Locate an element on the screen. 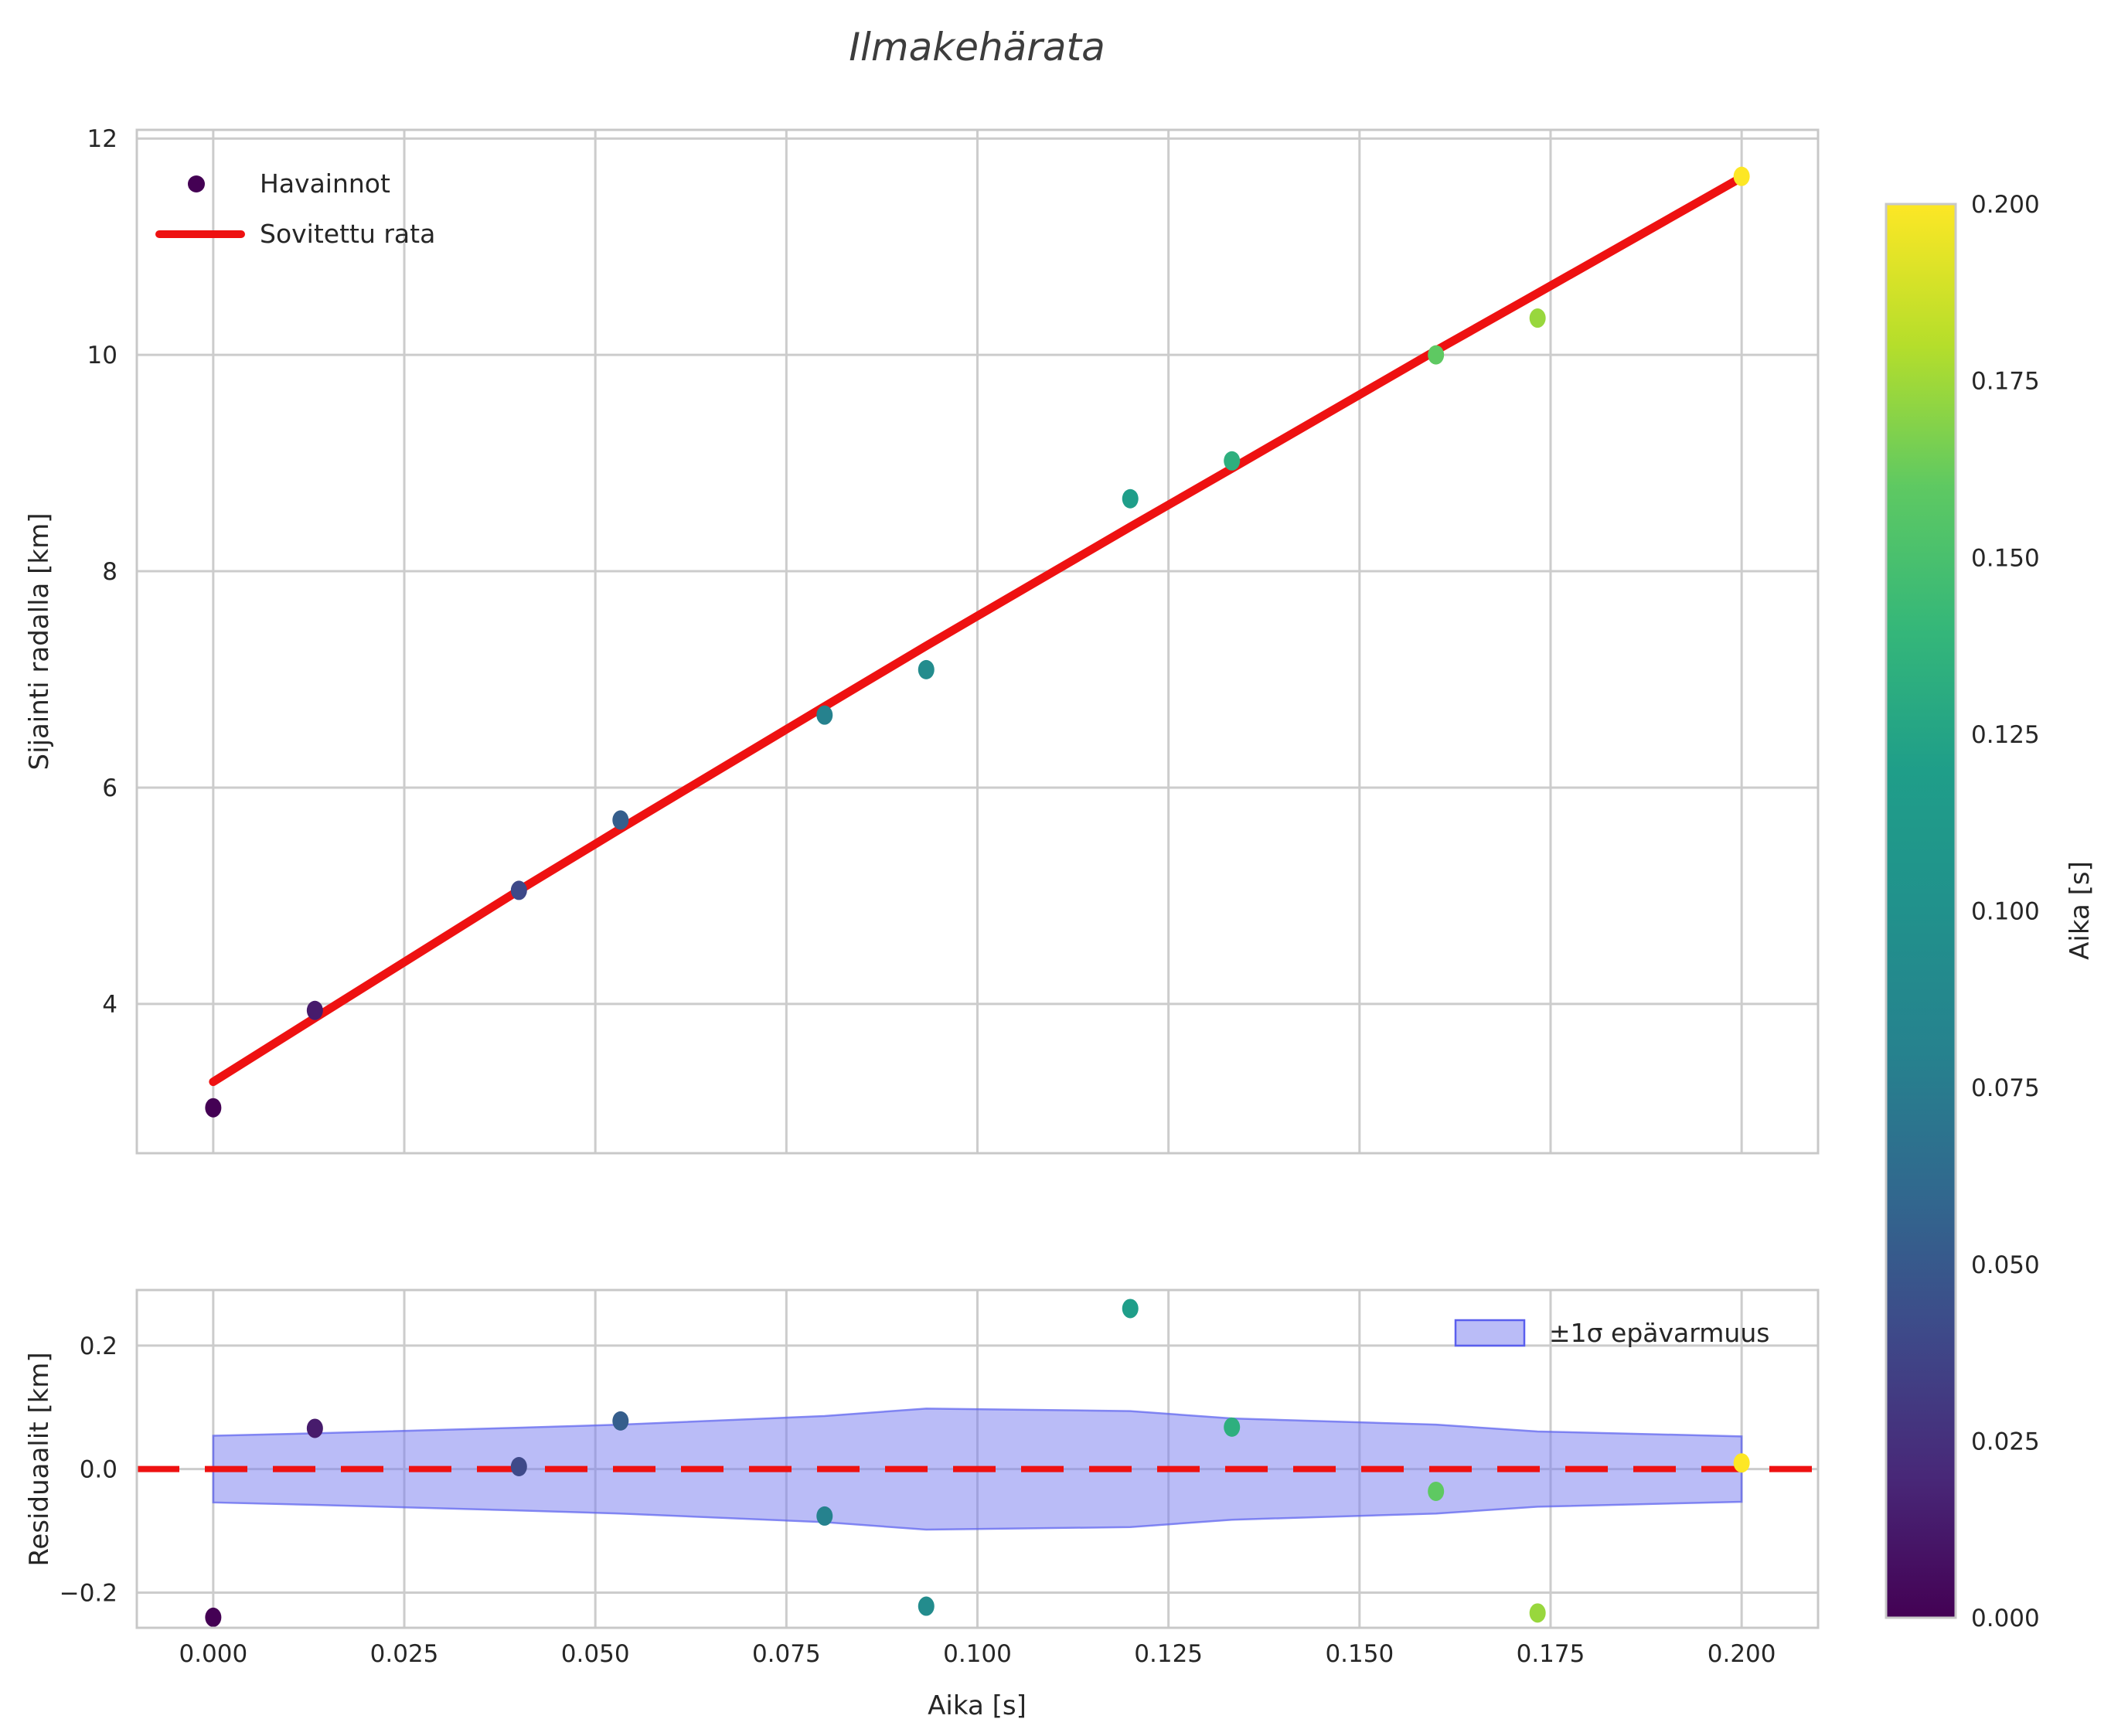 Image resolution: width=2111 pixels, height=1736 pixels. top-ytick-labels: 4 6 8 10 12 is located at coordinates (102, 572).